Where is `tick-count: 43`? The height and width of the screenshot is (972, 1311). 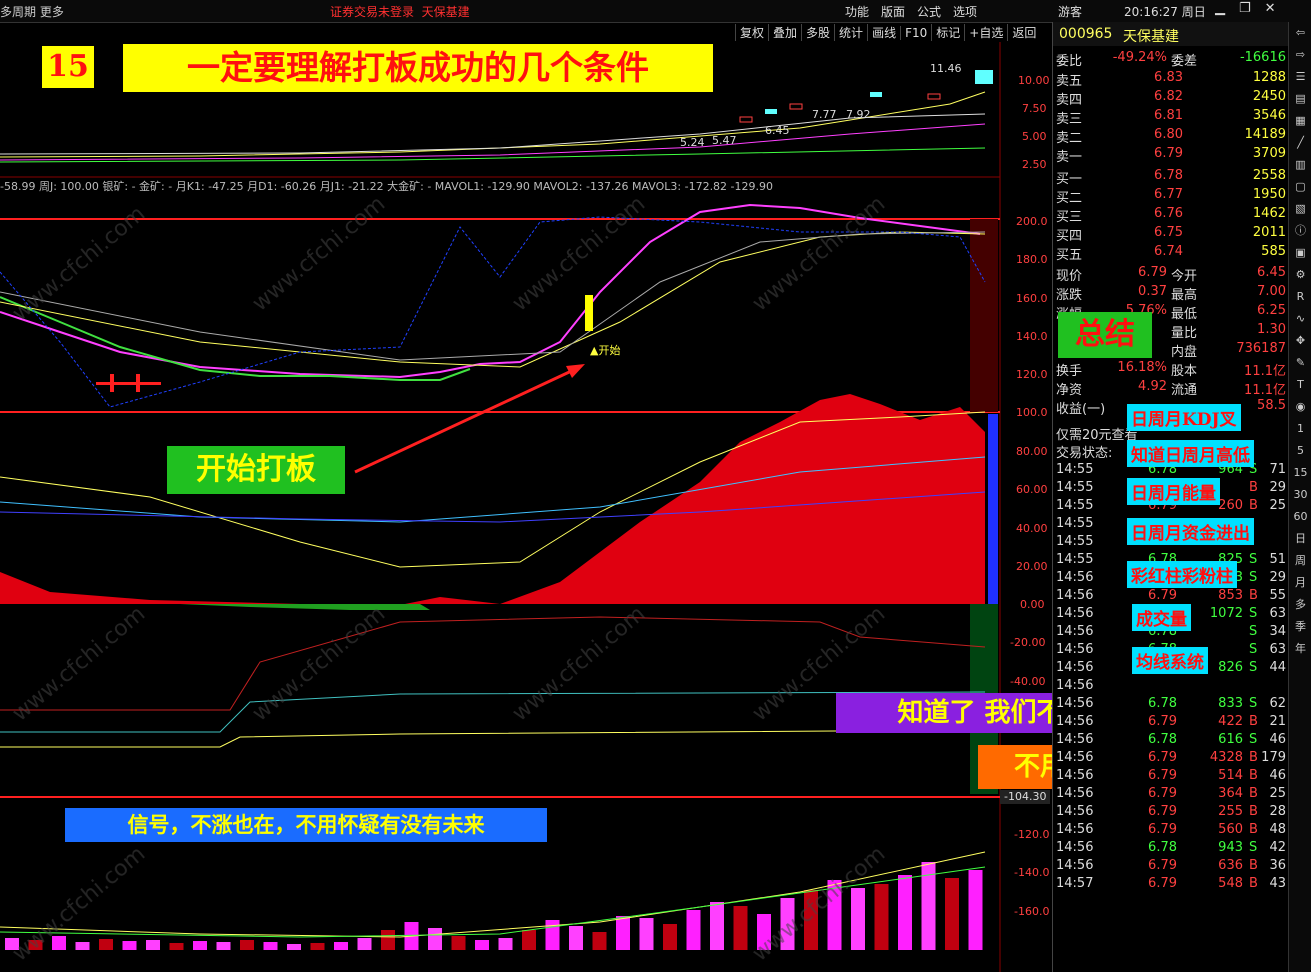
tick-count: 43 is located at coordinates (1277, 883).